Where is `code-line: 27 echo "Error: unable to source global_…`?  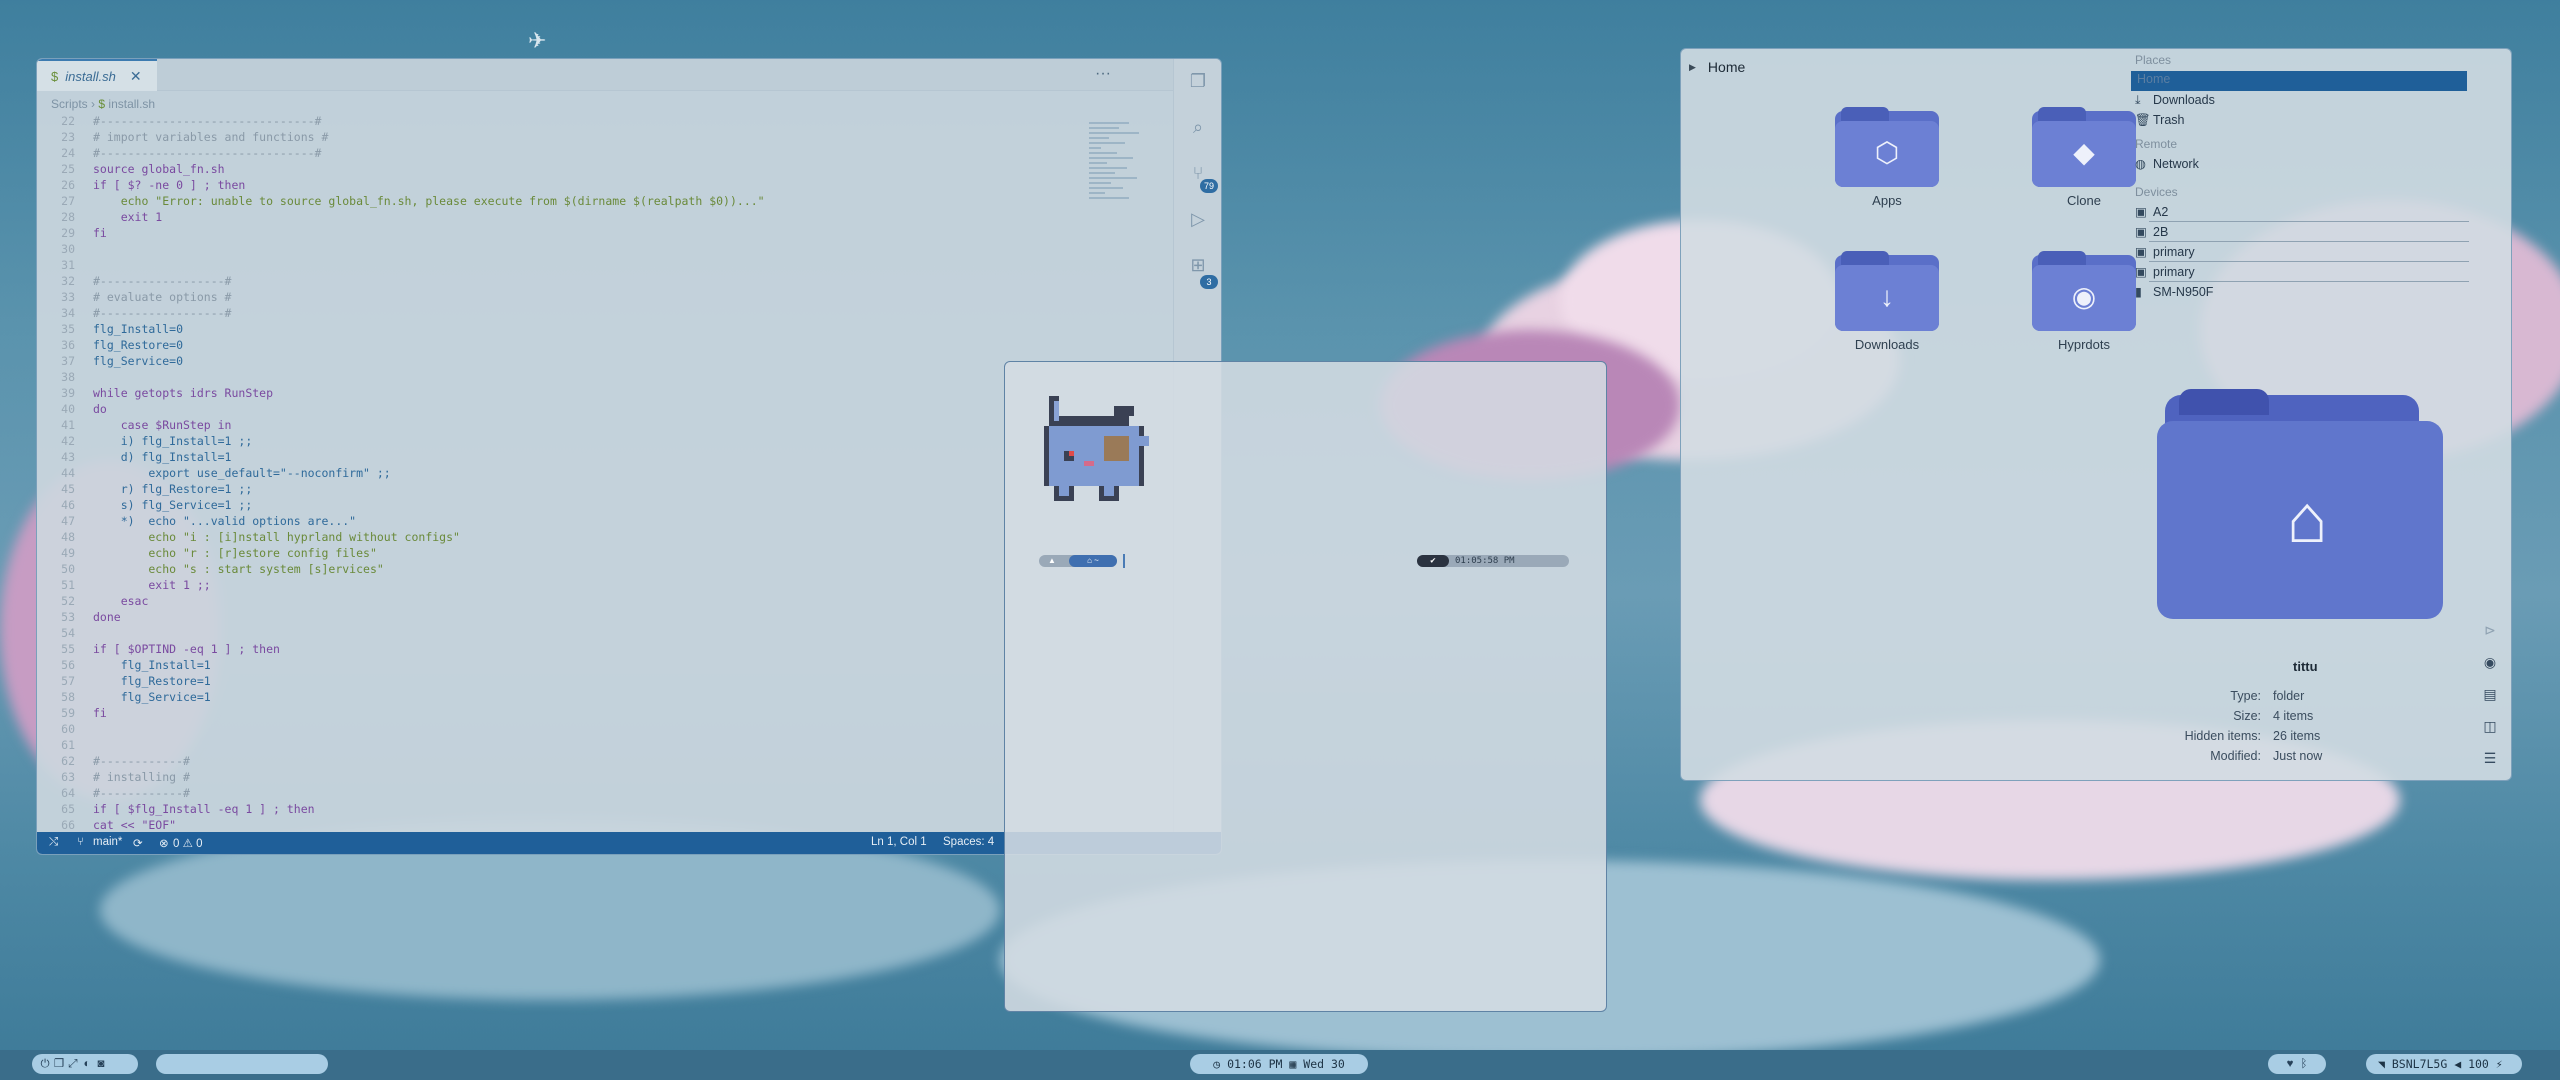
code-line: 27 echo "Error: unable to source global_… is located at coordinates (401, 201).